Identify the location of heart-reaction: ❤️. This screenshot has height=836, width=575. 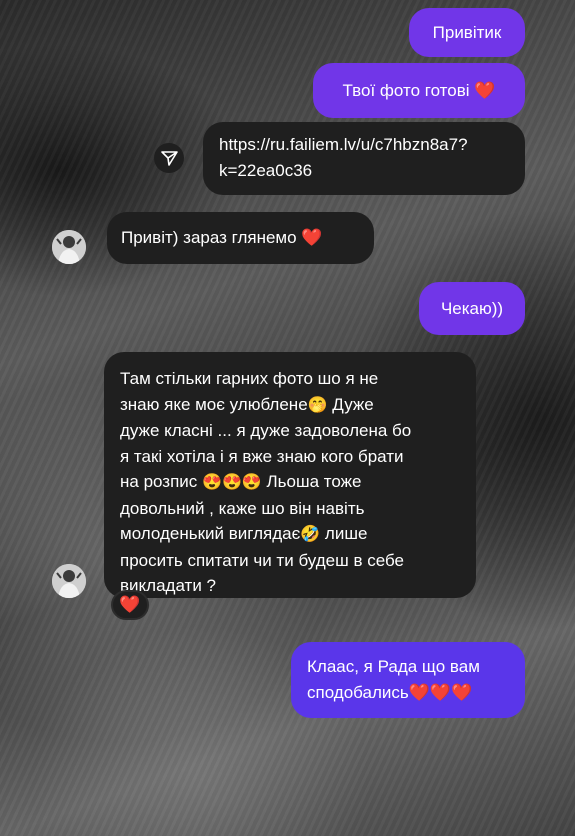
(130, 604).